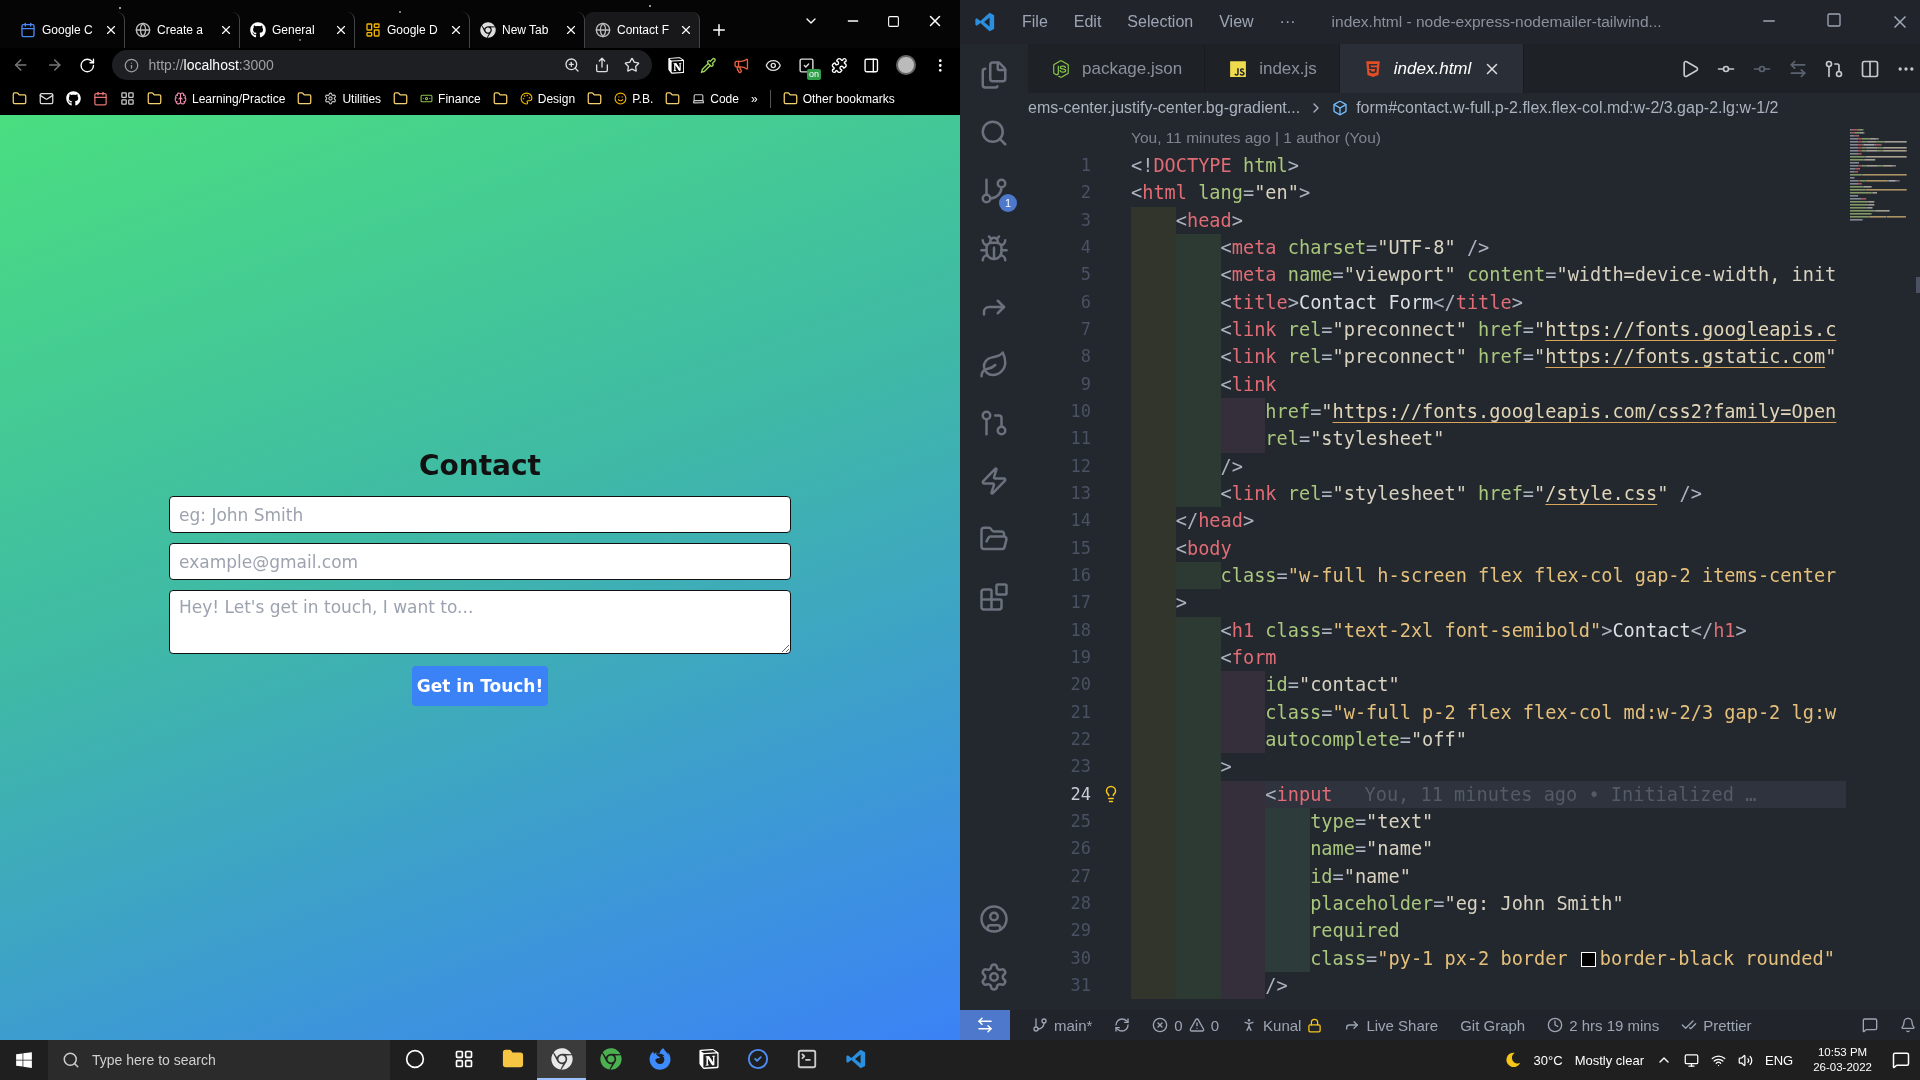  What do you see at coordinates (806, 65) in the screenshot?
I see `checkbox-icon` at bounding box center [806, 65].